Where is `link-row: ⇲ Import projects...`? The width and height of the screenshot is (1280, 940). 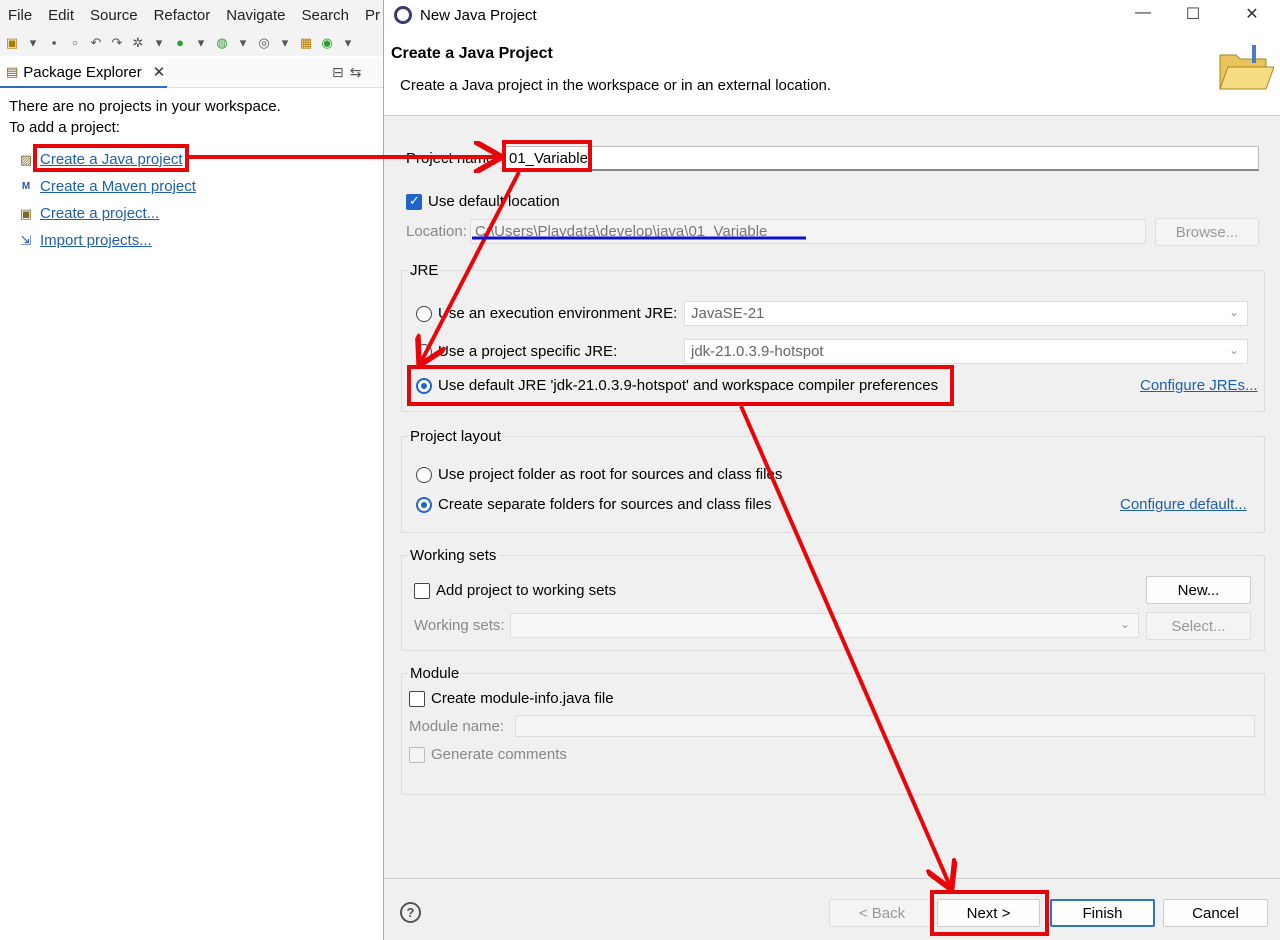 link-row: ⇲ Import projects... is located at coordinates (107, 240).